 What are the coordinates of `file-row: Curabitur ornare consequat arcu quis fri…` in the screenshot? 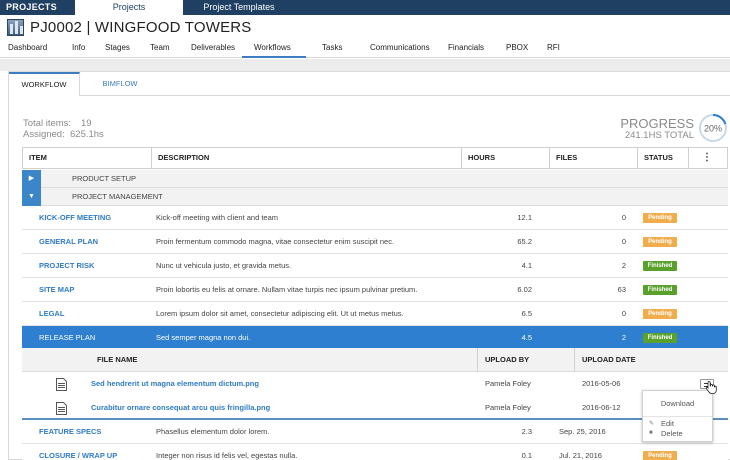 It's located at (375, 408).